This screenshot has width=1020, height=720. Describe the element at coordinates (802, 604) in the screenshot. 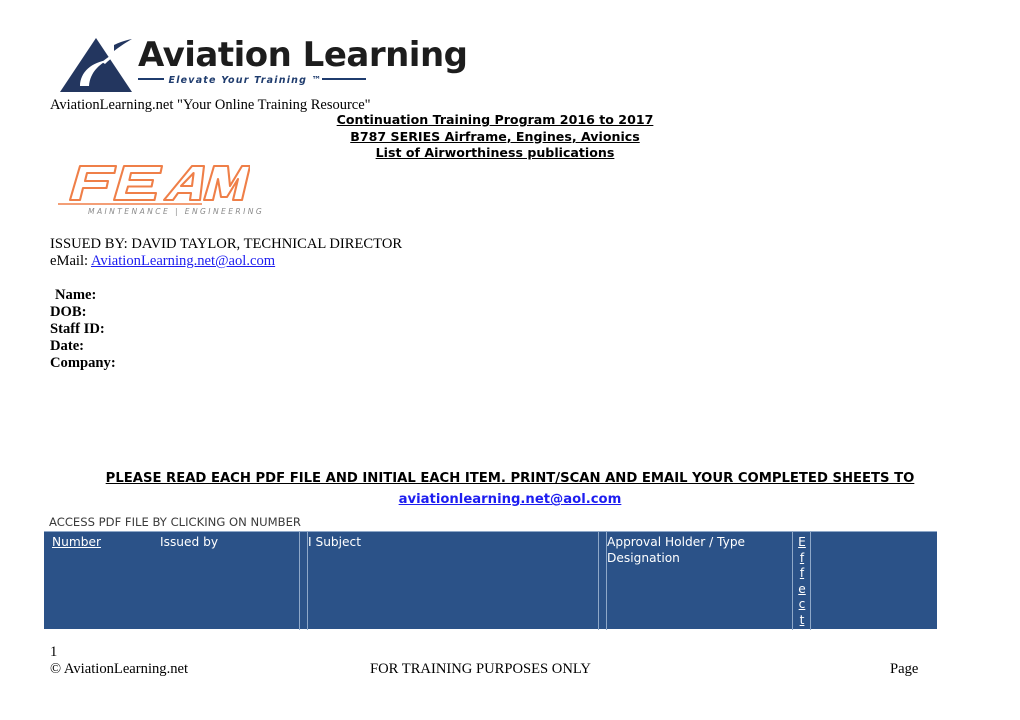

I see `effect-letter: c` at that location.